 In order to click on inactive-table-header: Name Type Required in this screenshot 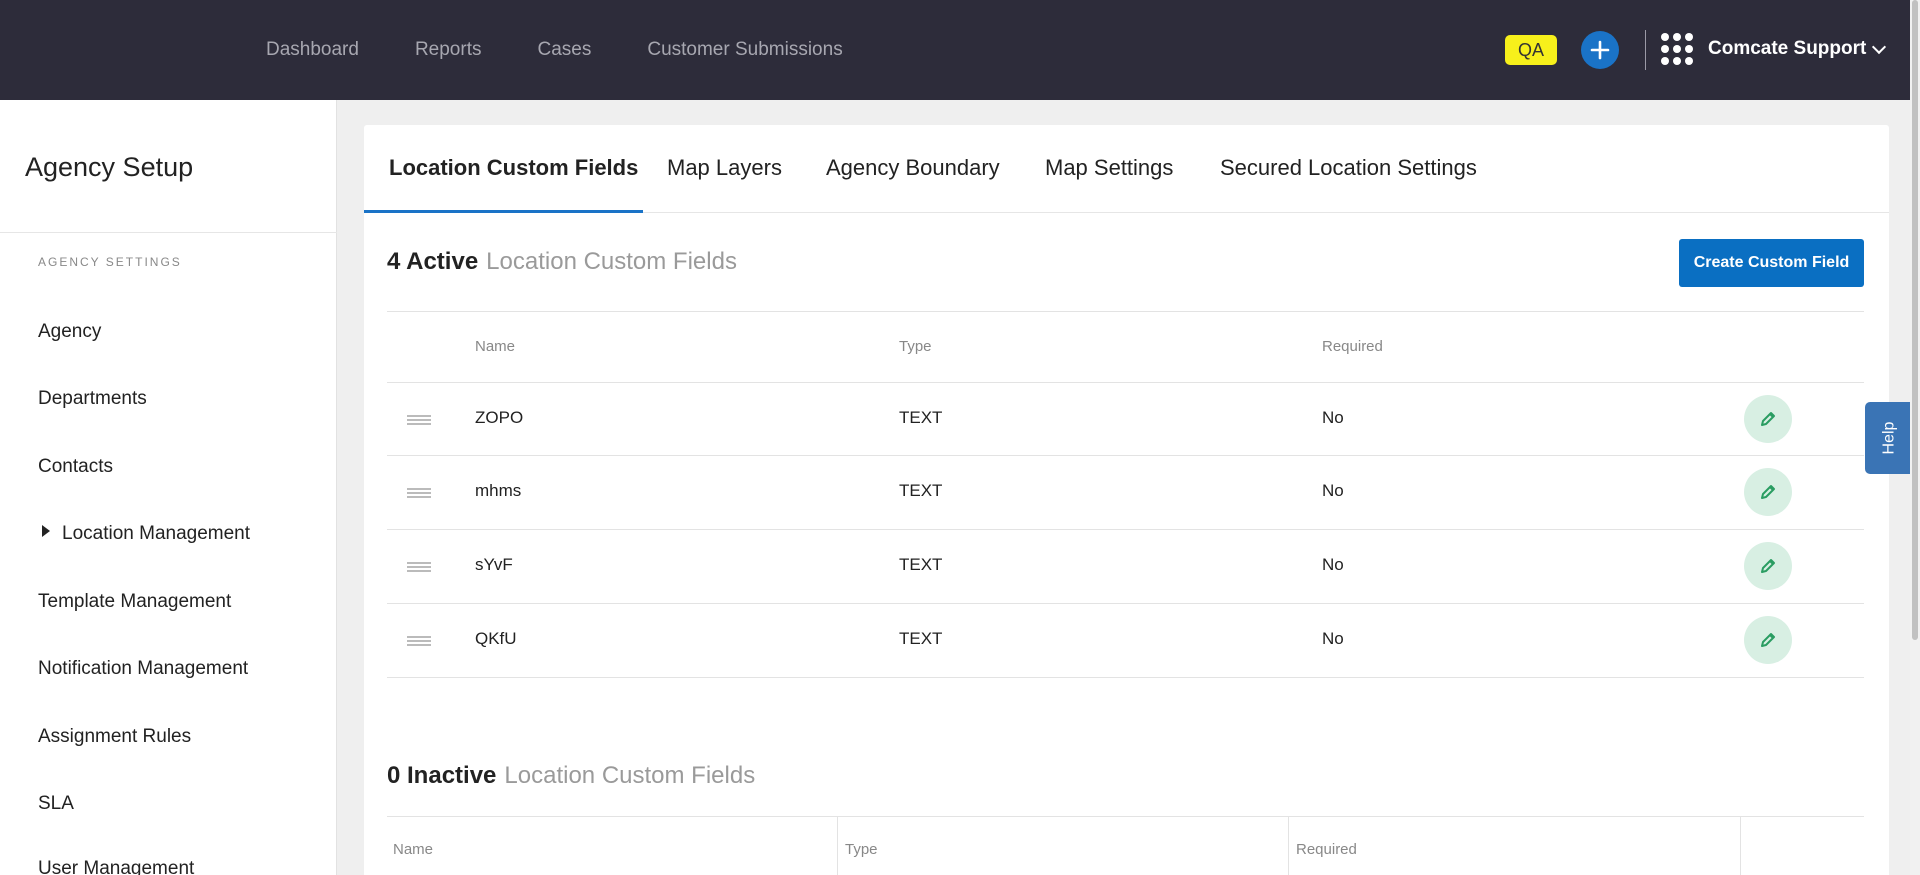, I will do `click(1125, 845)`.